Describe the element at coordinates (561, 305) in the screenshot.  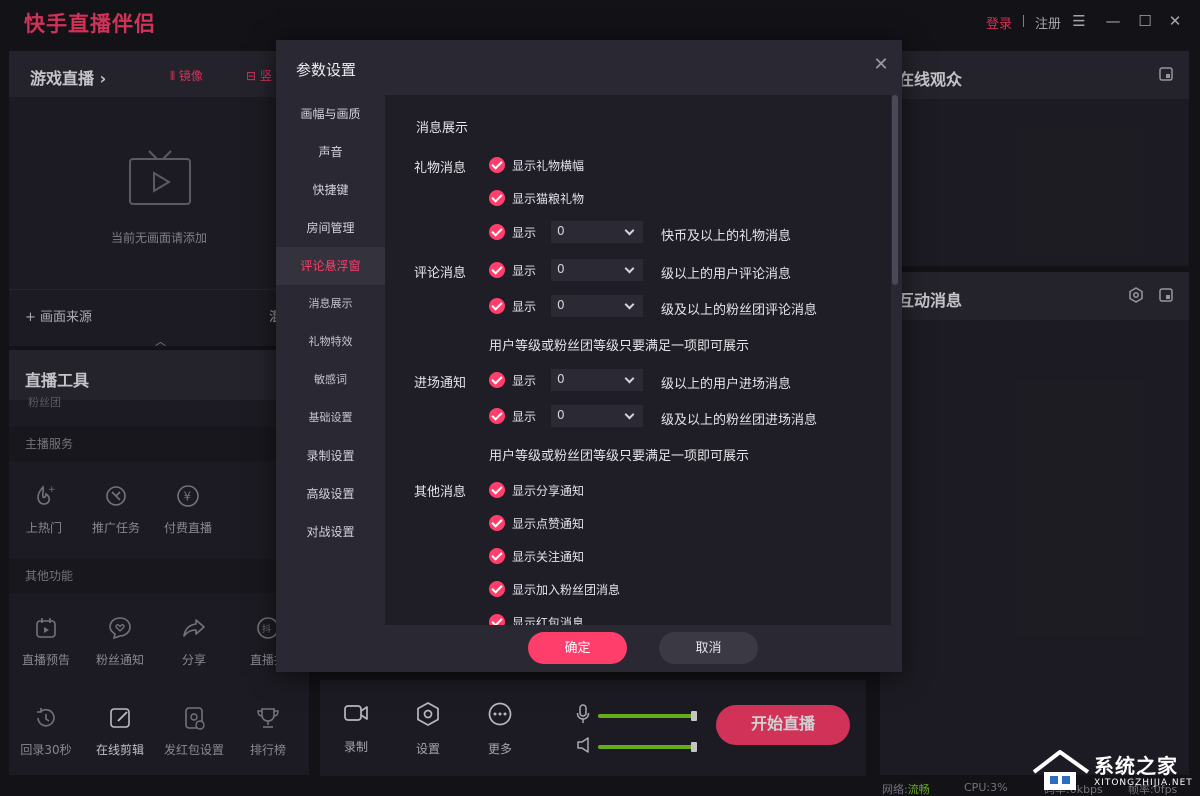
I see `comment-fan-value: 0` at that location.